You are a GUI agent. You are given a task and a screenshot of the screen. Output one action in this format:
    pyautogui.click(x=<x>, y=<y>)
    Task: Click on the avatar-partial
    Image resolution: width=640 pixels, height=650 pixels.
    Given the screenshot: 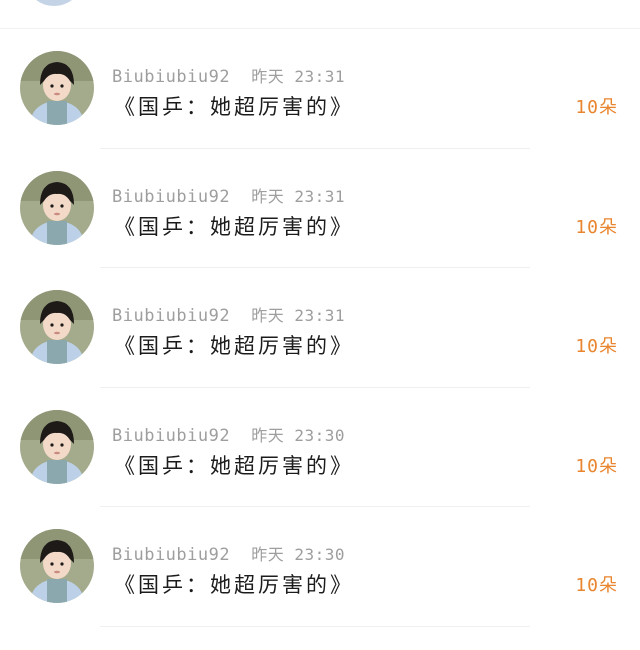 What is the action you would take?
    pyautogui.click(x=54, y=3)
    